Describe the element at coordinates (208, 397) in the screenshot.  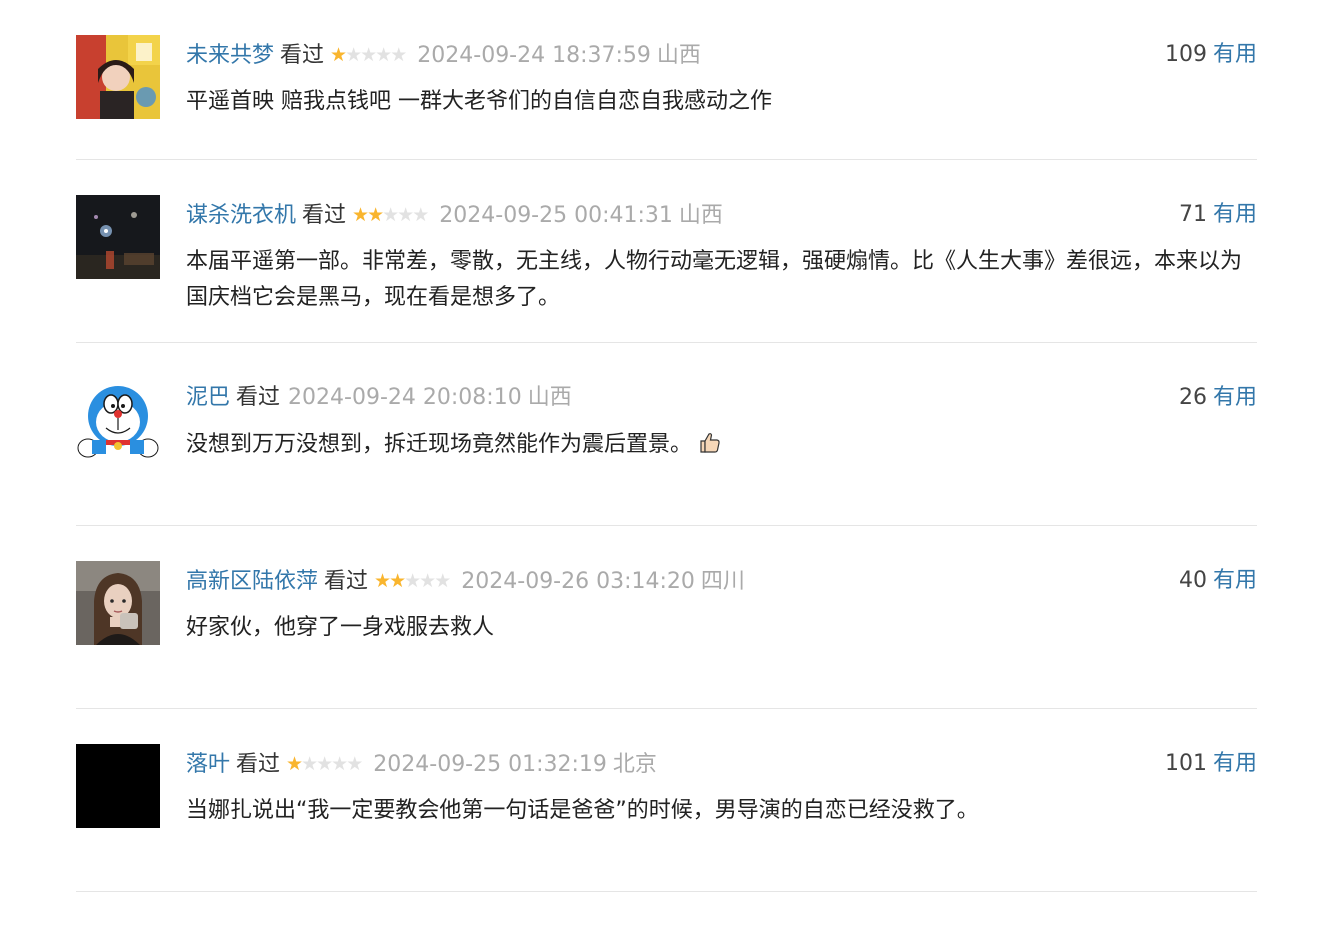
I see `username-link: 泥巴` at that location.